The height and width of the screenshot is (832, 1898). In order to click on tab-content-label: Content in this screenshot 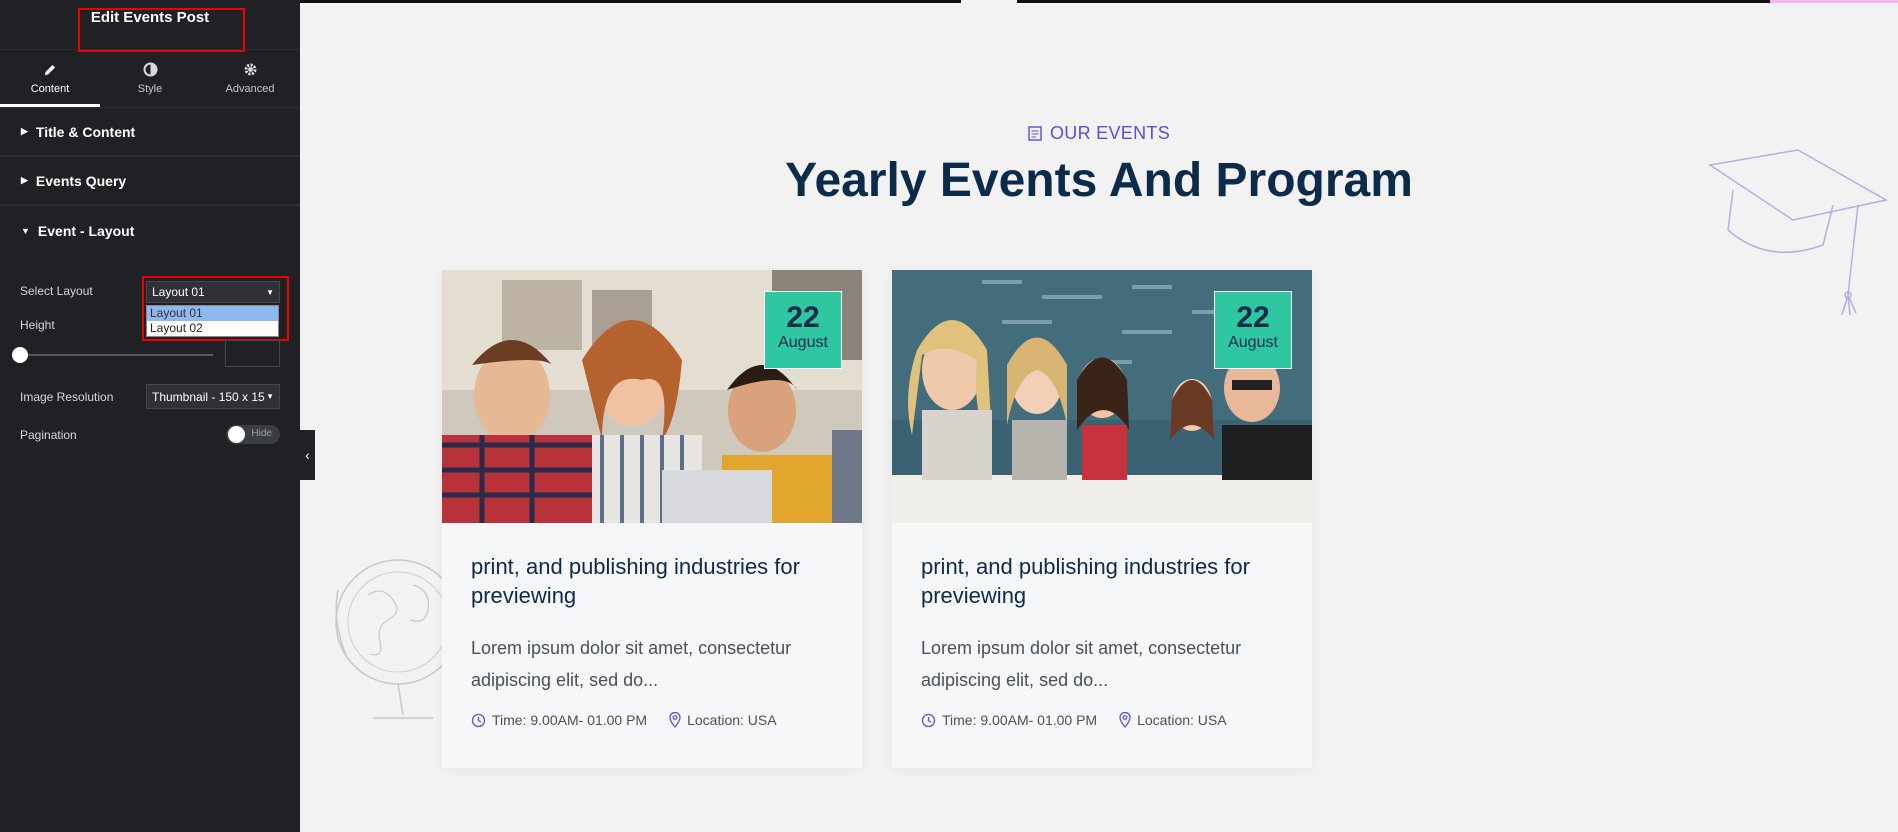, I will do `click(50, 88)`.